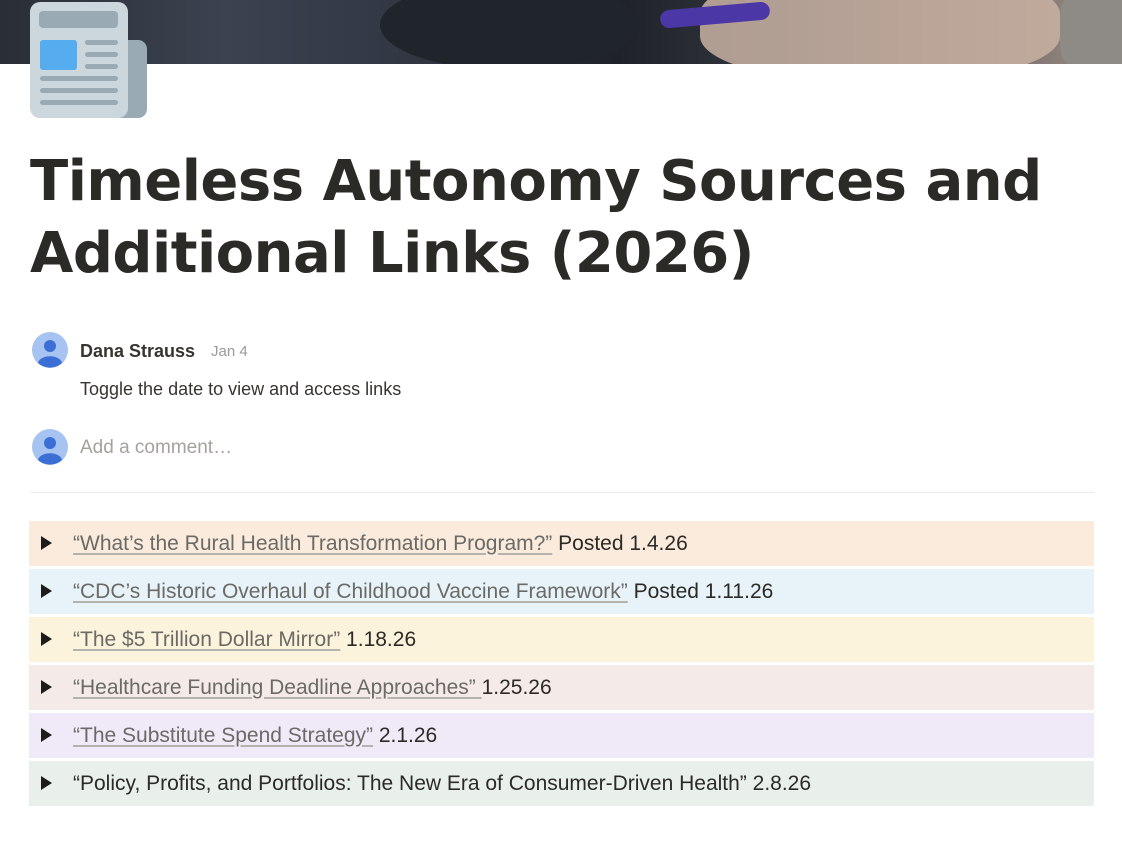  Describe the element at coordinates (223, 735) in the screenshot. I see `article-link: “The Substitute Spend Strategy”` at that location.